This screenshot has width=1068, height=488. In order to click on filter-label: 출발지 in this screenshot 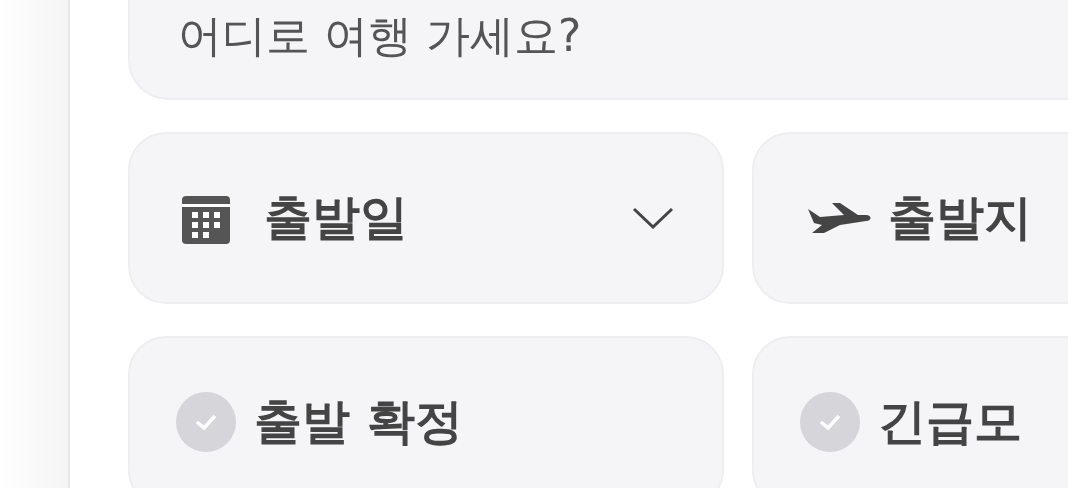, I will do `click(960, 217)`.